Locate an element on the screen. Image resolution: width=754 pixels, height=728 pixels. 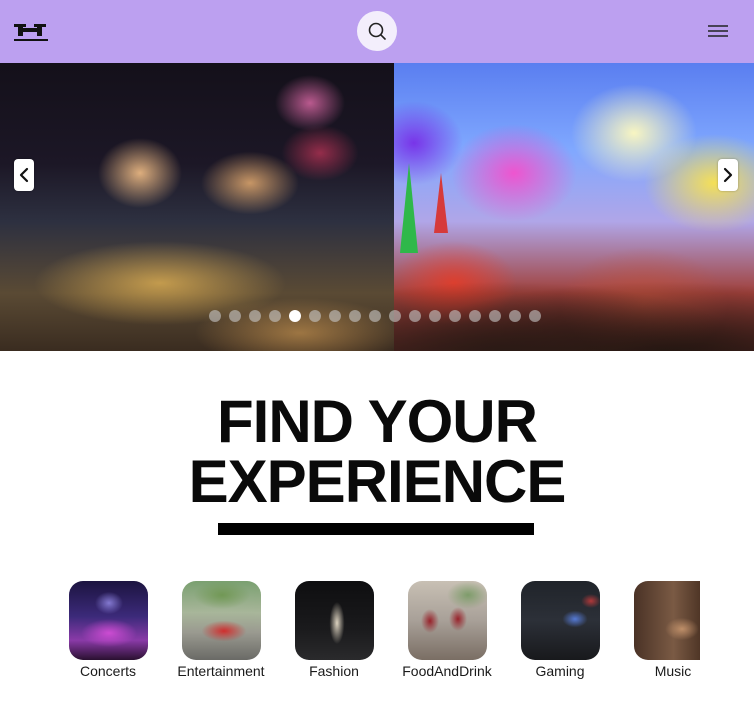
search-icon is located at coordinates (377, 31).